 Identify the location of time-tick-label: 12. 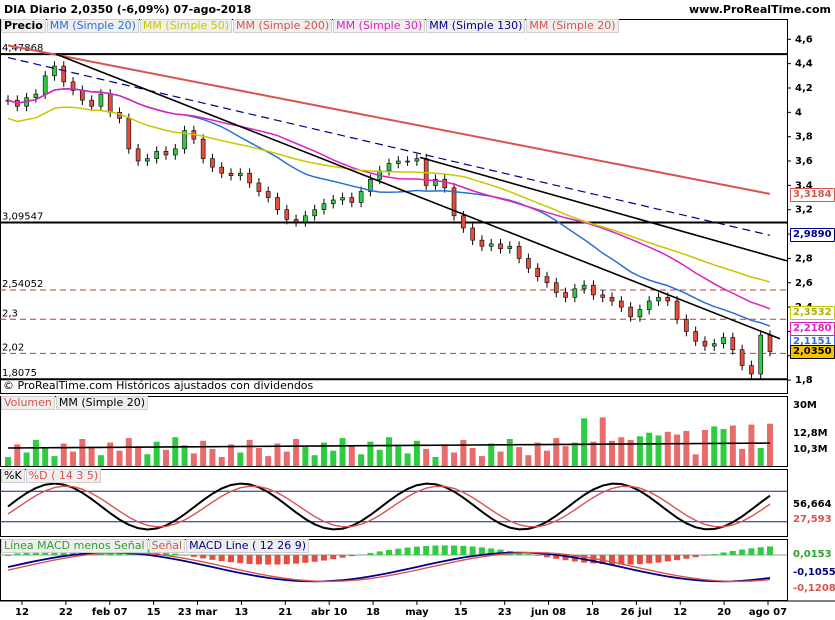
(680, 612).